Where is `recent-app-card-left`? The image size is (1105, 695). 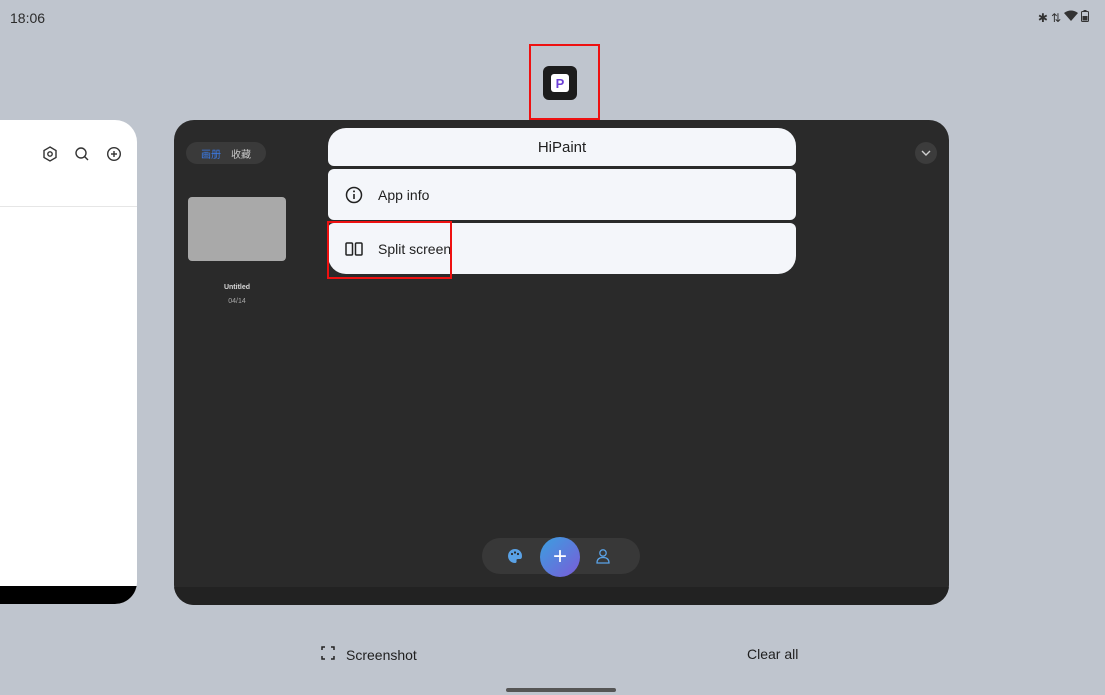
recent-app-card-left is located at coordinates (68, 362).